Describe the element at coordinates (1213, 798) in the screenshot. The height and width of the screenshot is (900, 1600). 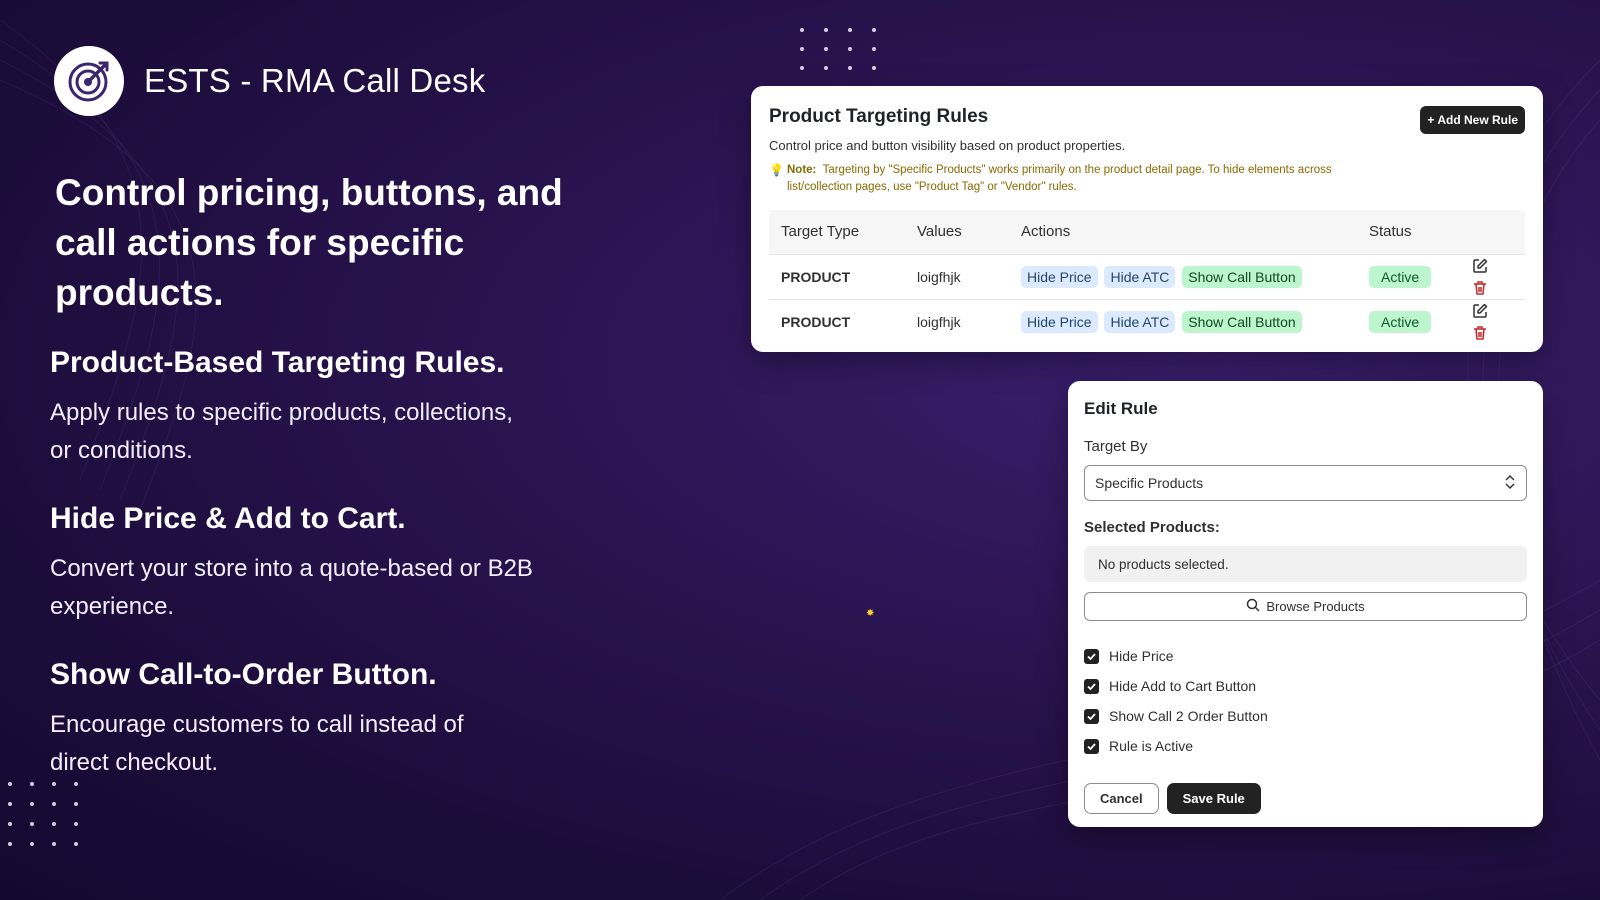
I see `save-rule-button: Save Rule` at that location.